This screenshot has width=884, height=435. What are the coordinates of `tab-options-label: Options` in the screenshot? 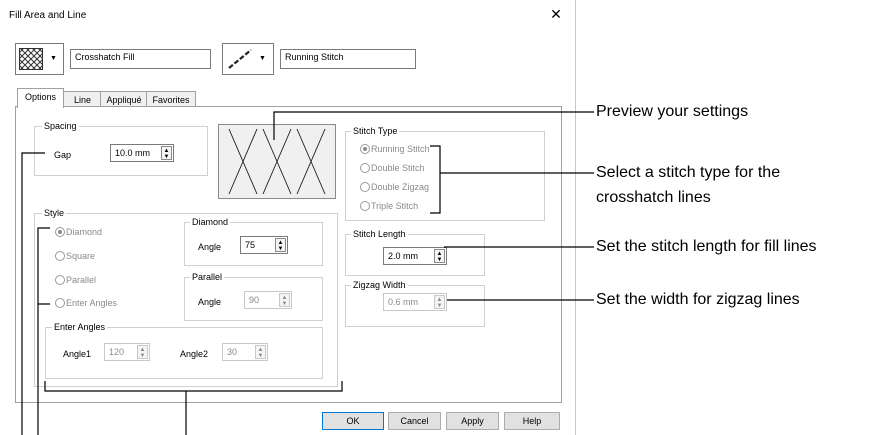 It's located at (40, 97).